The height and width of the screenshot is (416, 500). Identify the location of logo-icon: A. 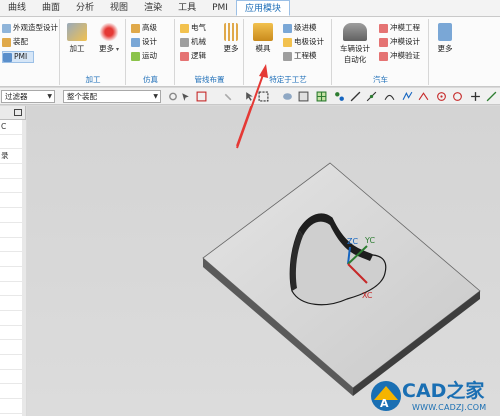
(386, 396).